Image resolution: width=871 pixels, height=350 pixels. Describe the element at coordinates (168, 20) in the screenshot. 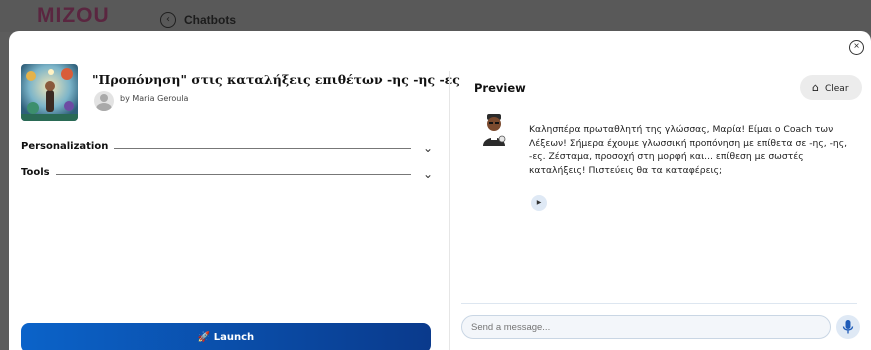

I see `arrow-left-circle-icon: ‹` at that location.